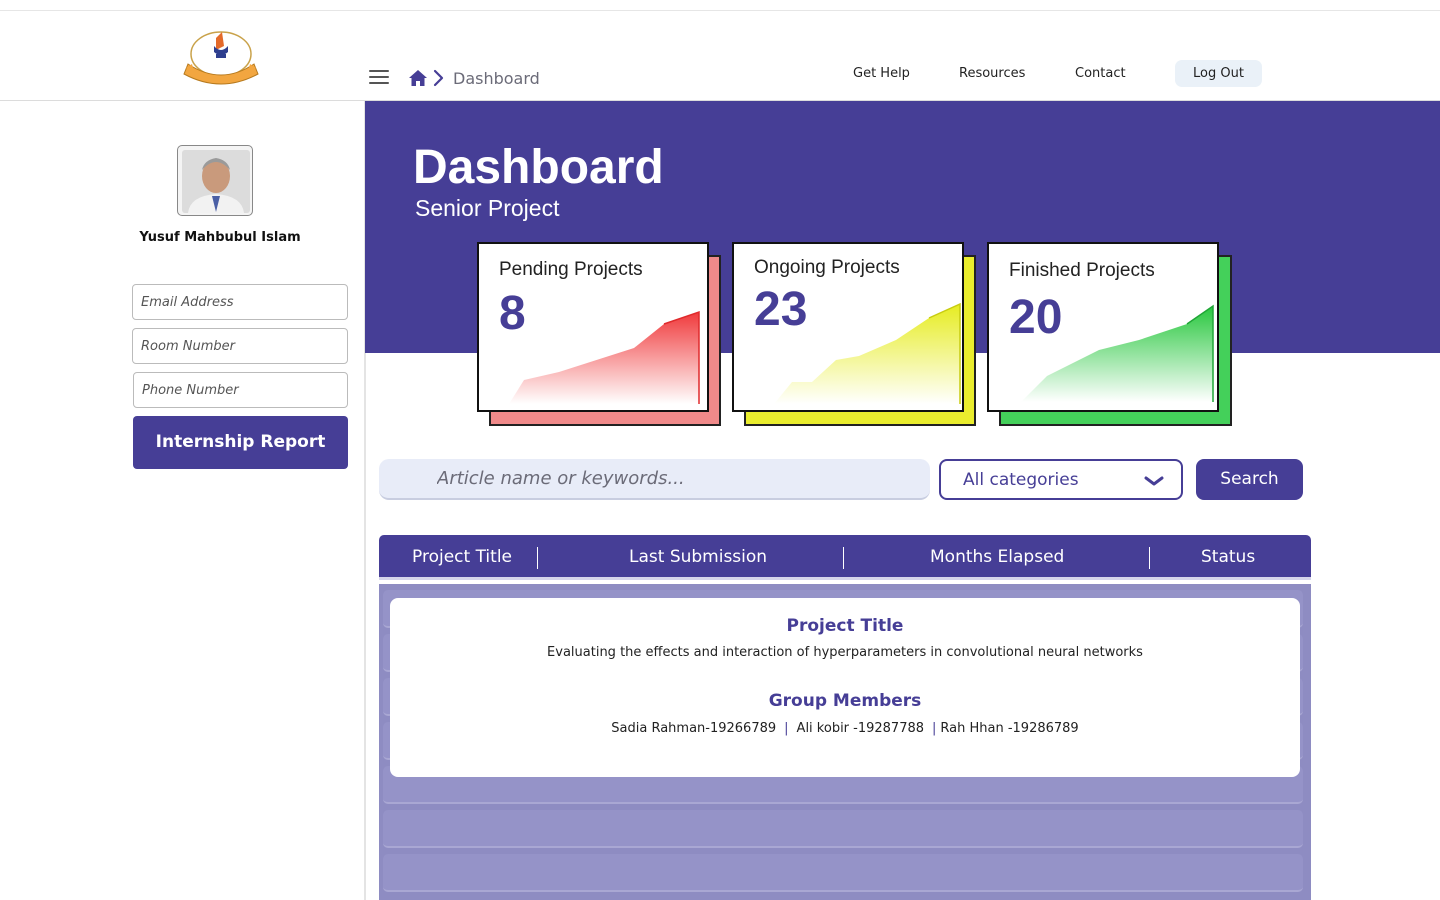 The image size is (1440, 900). Describe the element at coordinates (593, 327) in the screenshot. I see `pending-projects-card: Pending Projects 8` at that location.